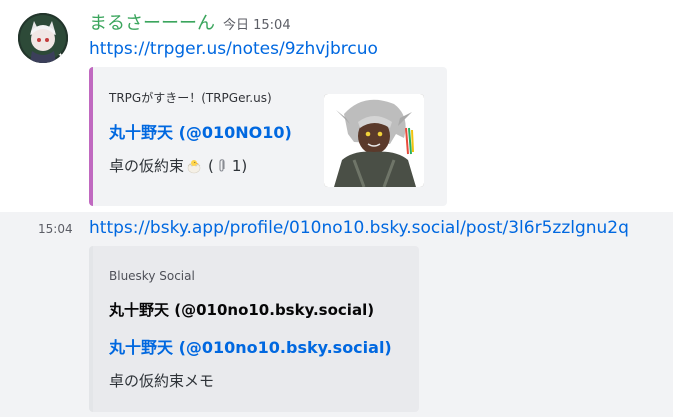  Describe the element at coordinates (152, 276) in the screenshot. I see `embed-provider: Bluesky Social` at that location.